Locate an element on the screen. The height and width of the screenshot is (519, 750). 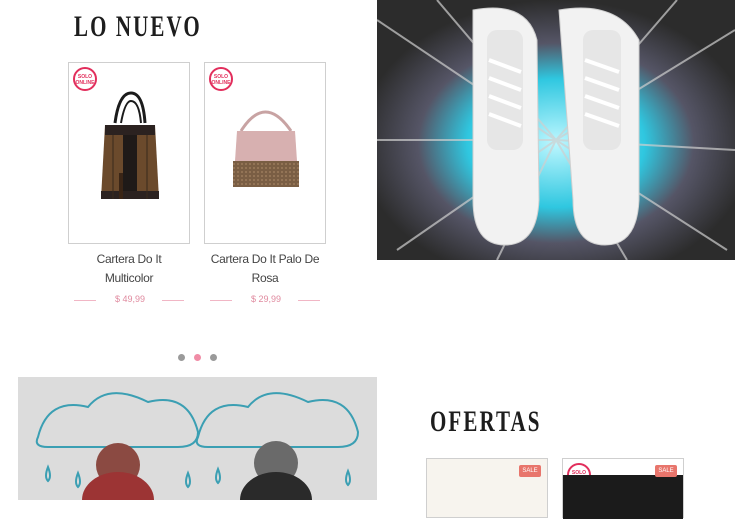
offer-card-2: SOLO ONLINE SALE is located at coordinates (623, 488).